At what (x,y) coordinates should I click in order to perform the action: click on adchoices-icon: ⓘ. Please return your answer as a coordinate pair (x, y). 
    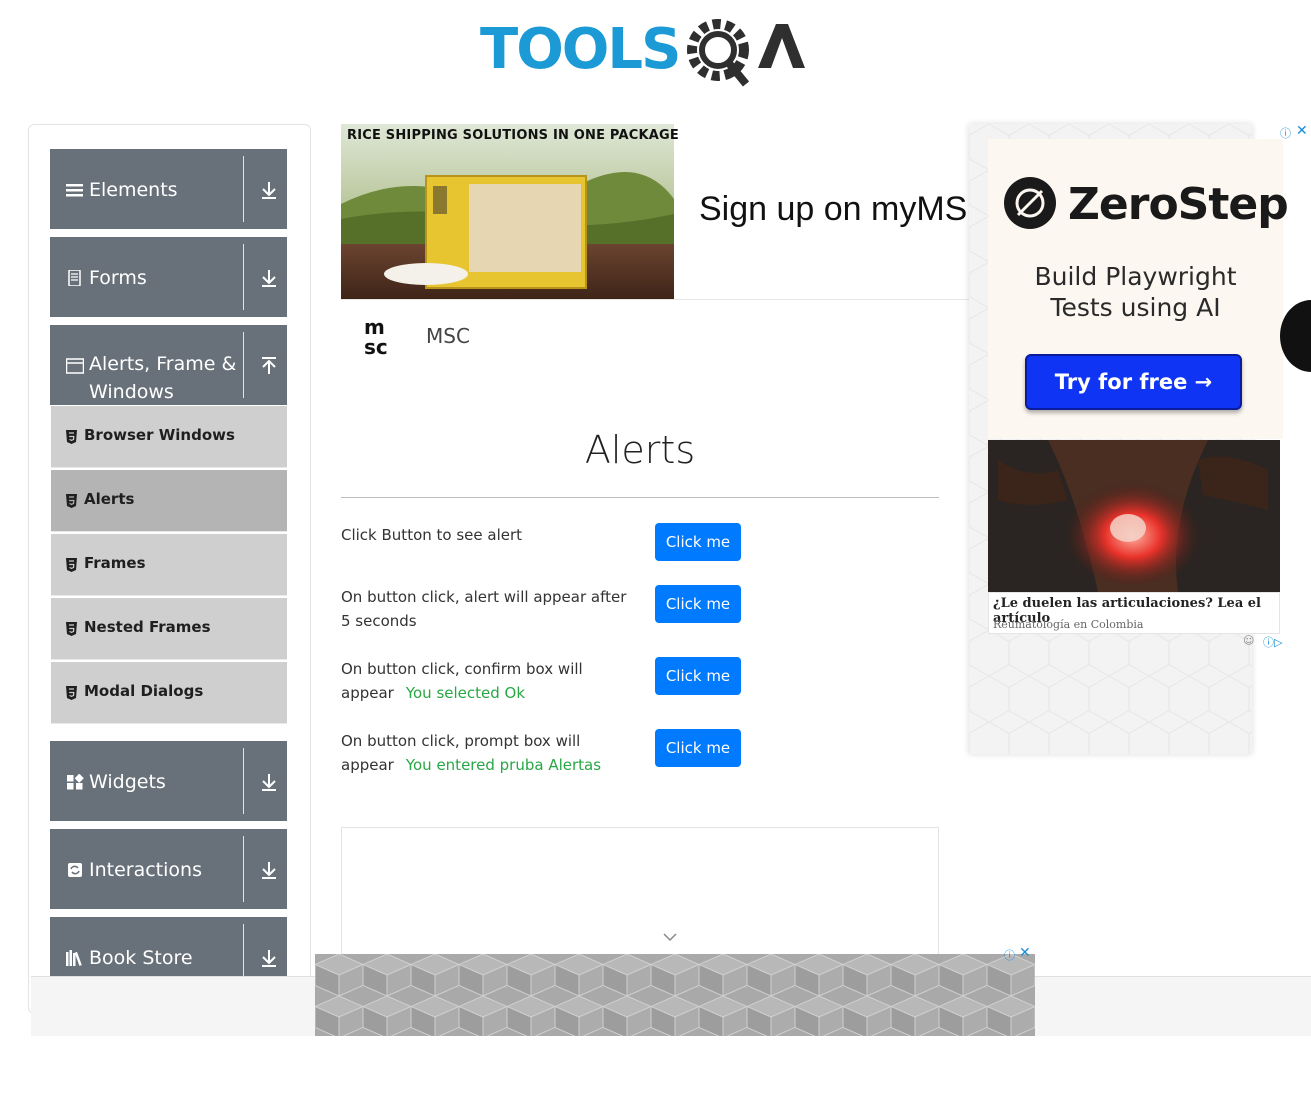
    Looking at the image, I should click on (1009, 955).